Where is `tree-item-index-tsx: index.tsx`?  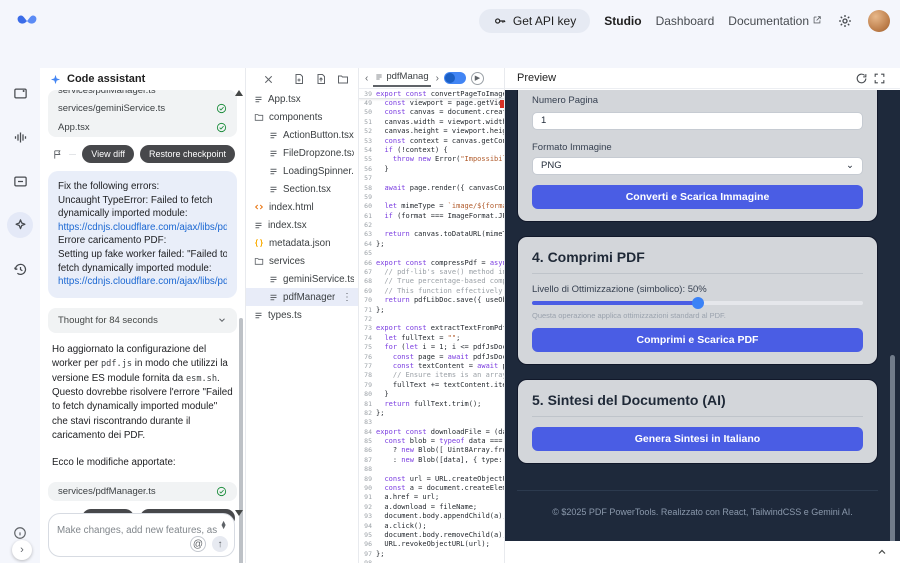 tree-item-index-tsx: index.tsx is located at coordinates (302, 225).